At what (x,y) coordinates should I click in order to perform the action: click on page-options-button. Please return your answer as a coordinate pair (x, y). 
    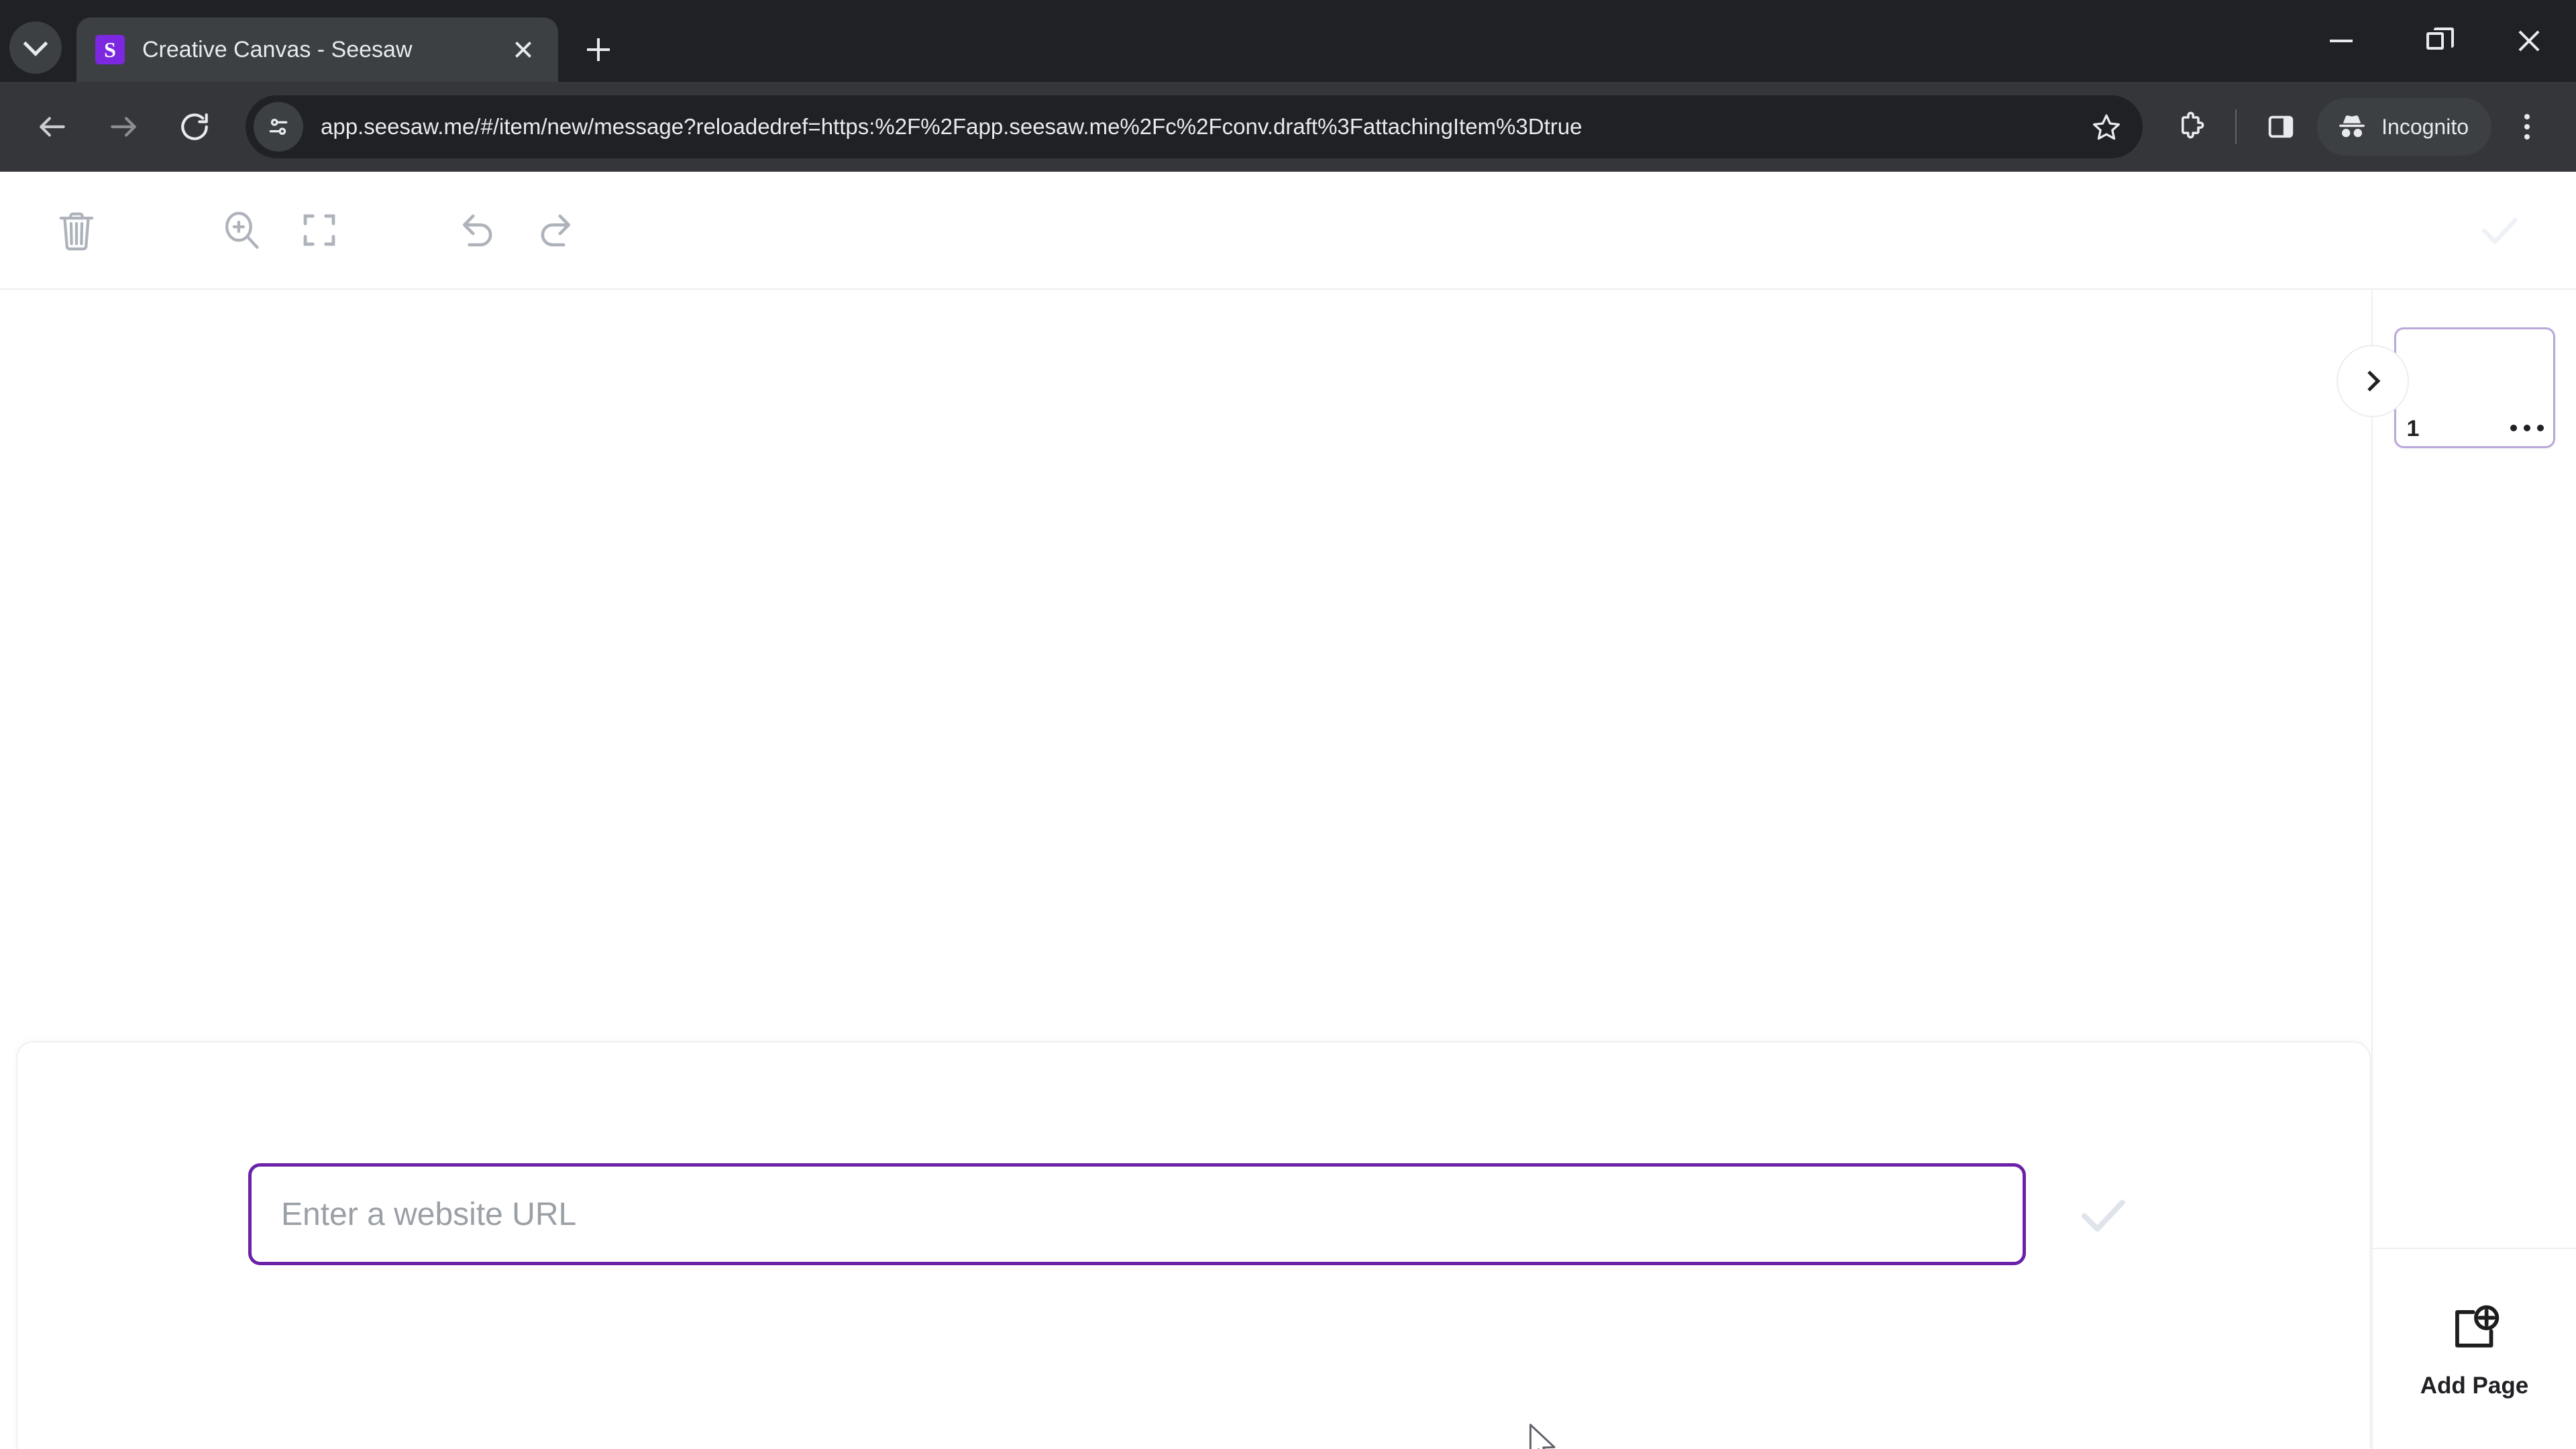
    Looking at the image, I should click on (2527, 428).